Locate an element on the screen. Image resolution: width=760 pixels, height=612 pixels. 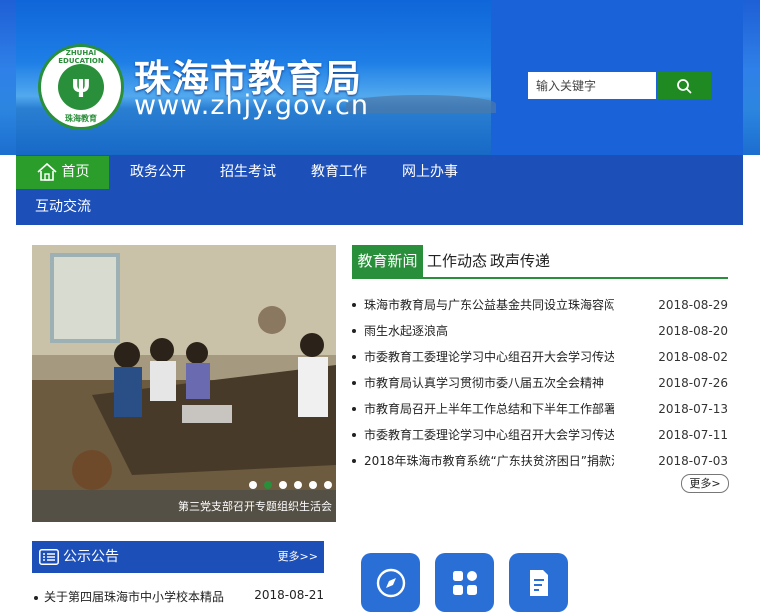
list-item: 珠海市教育局与广东公益基金共同设立珠海容闳教育基金 2018-08-29 is located at coordinates (540, 305).